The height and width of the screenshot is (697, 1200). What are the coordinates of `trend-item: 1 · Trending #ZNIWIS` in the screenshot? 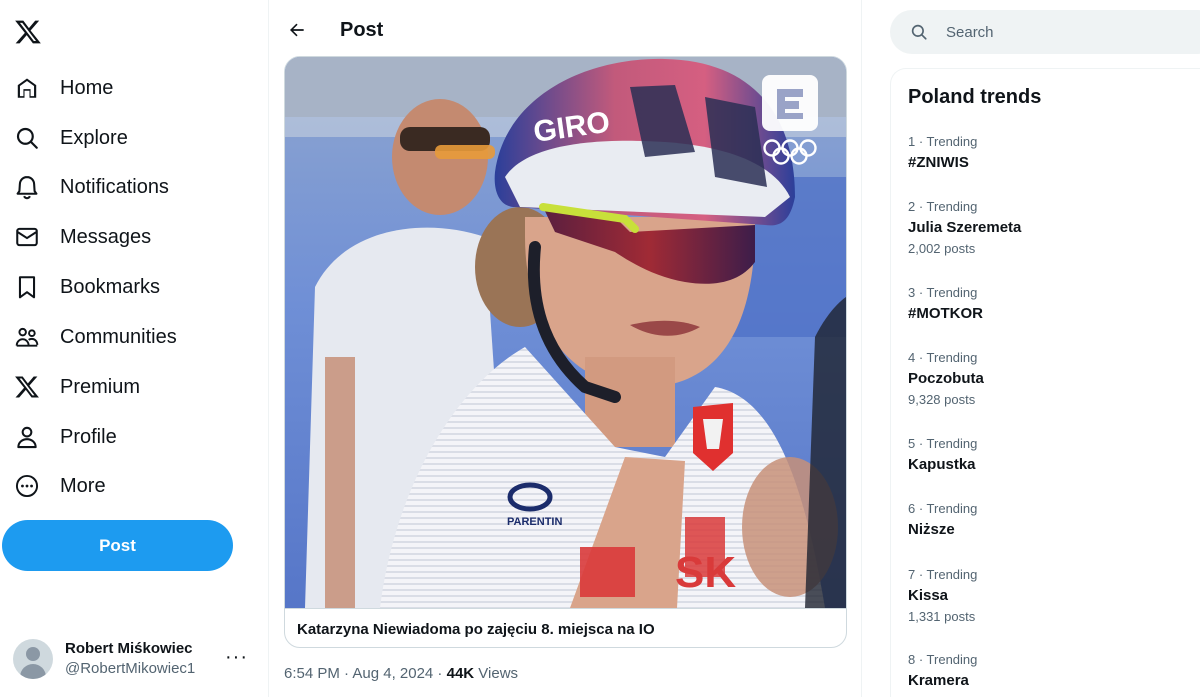 It's located at (1053, 153).